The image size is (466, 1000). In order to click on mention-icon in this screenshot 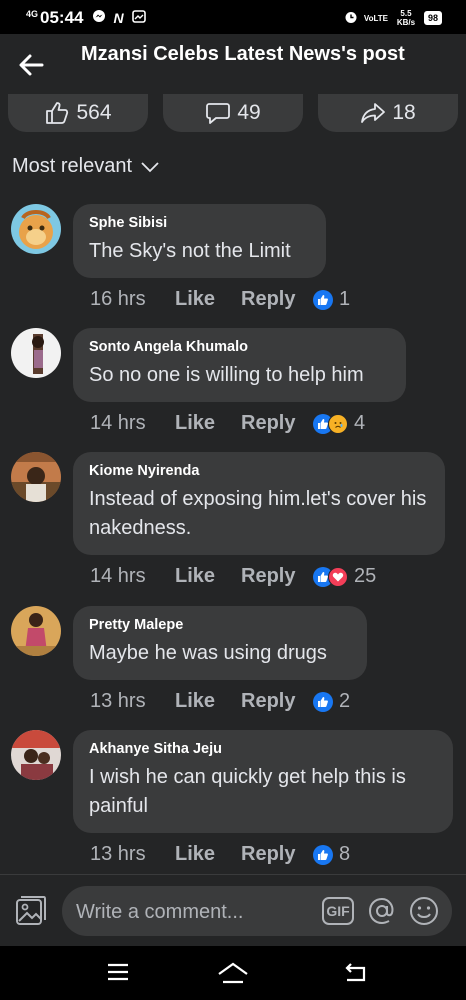, I will do `click(382, 911)`.